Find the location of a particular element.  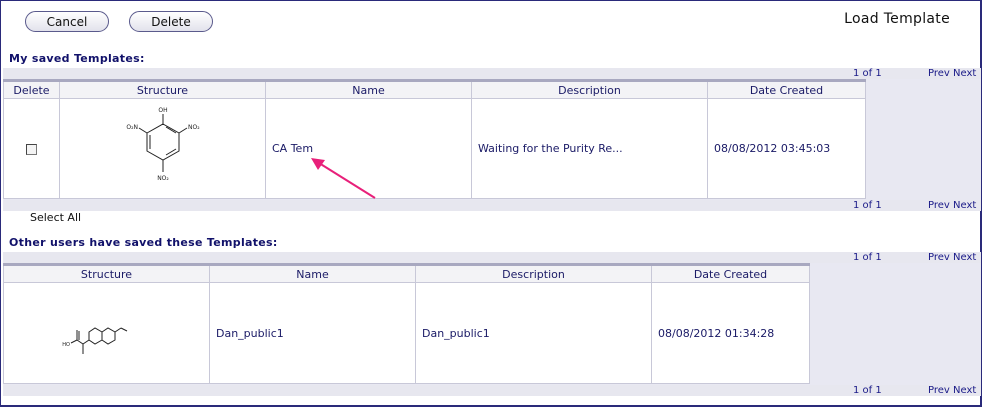

other-templates-heading: Other users have saved these Templates: is located at coordinates (143, 242).